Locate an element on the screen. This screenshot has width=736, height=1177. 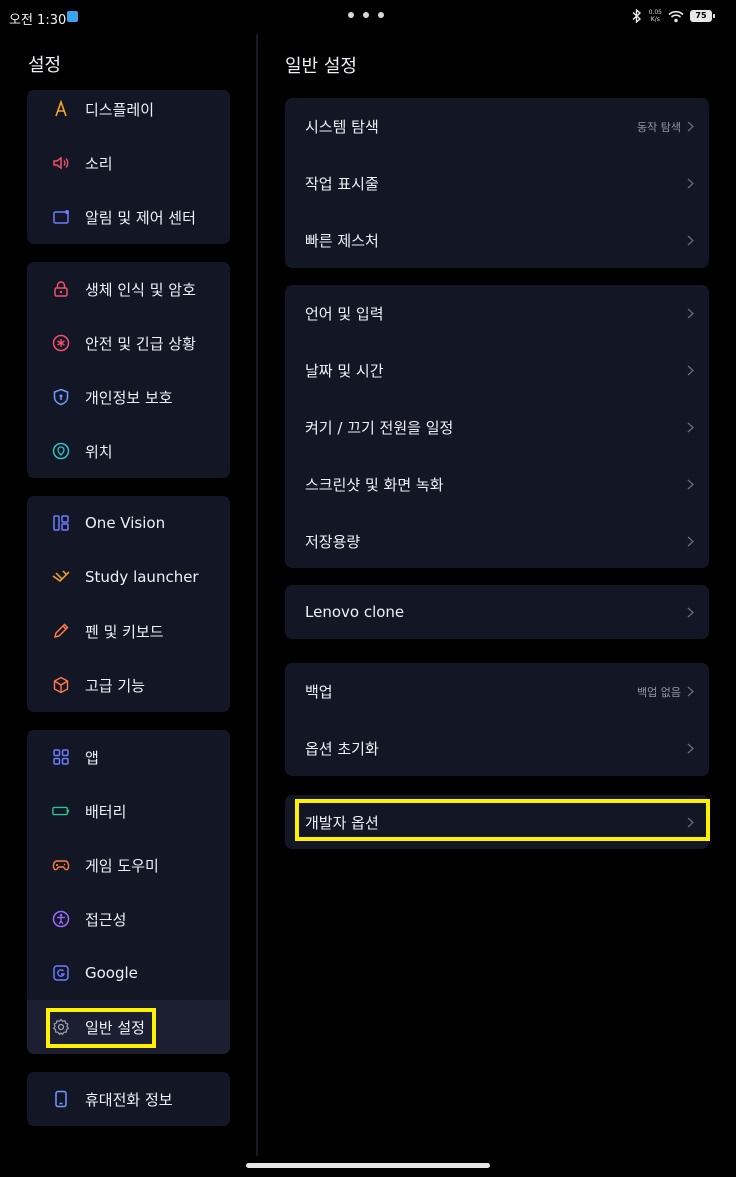
gamepad-icon is located at coordinates (61, 865).